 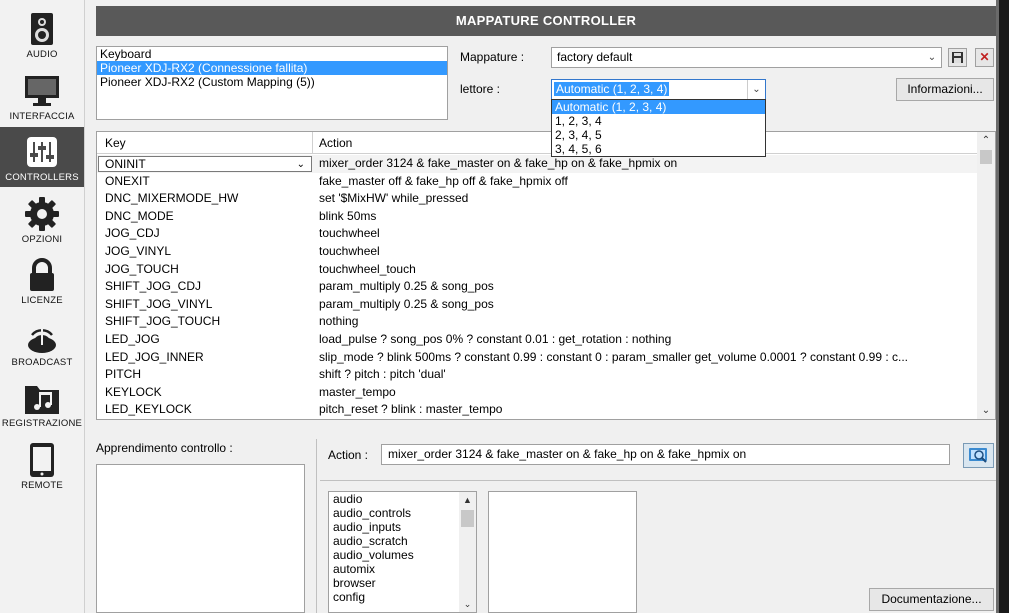 I want to click on tablet-icon, so click(x=42, y=460).